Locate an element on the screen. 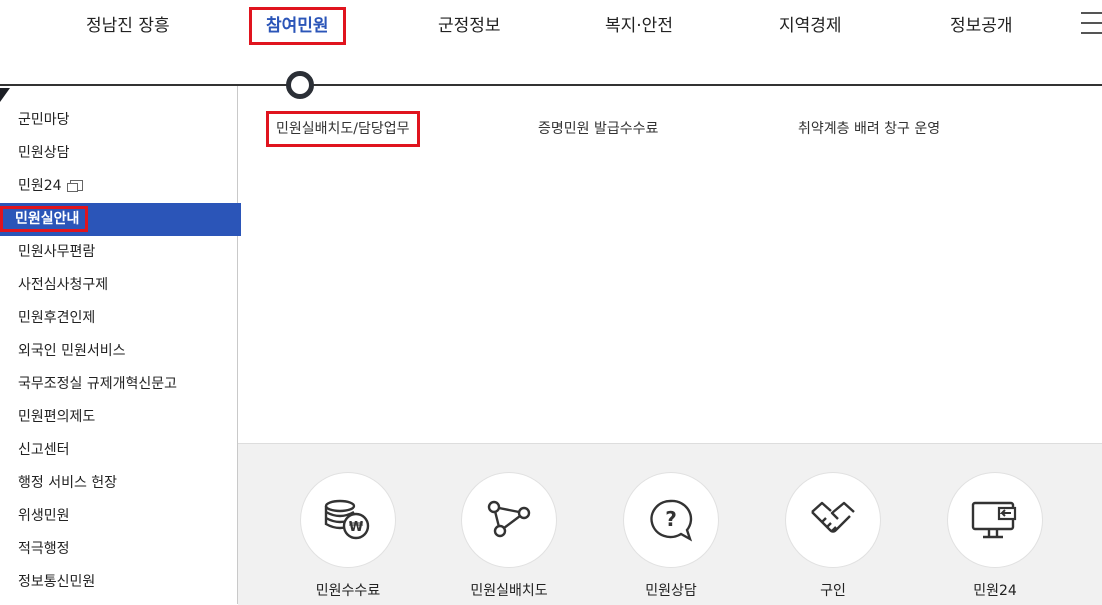  sidebar-item-label: 신고센터 is located at coordinates (44, 450).